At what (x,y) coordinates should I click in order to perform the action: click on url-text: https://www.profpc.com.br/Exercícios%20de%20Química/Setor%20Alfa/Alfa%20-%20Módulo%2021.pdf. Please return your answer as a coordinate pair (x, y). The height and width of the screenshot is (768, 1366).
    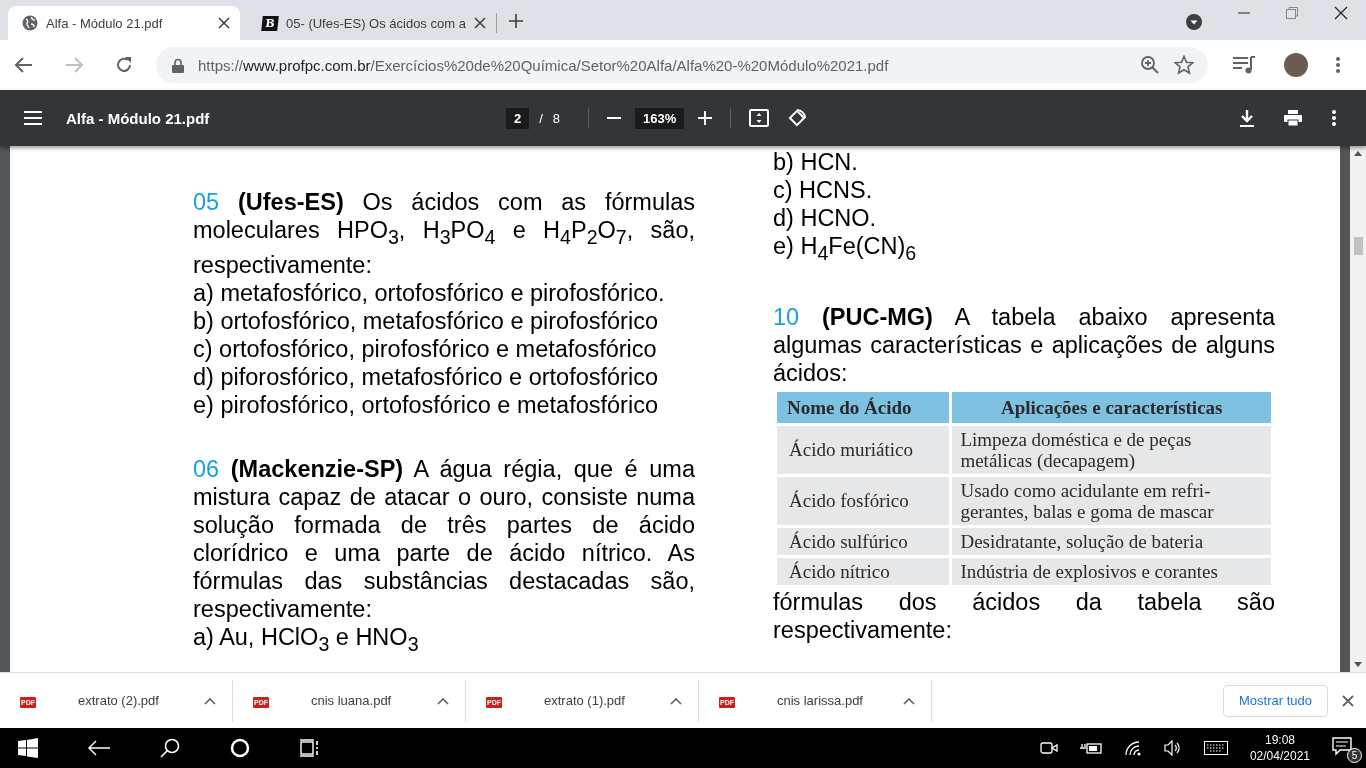
    Looking at the image, I should click on (544, 65).